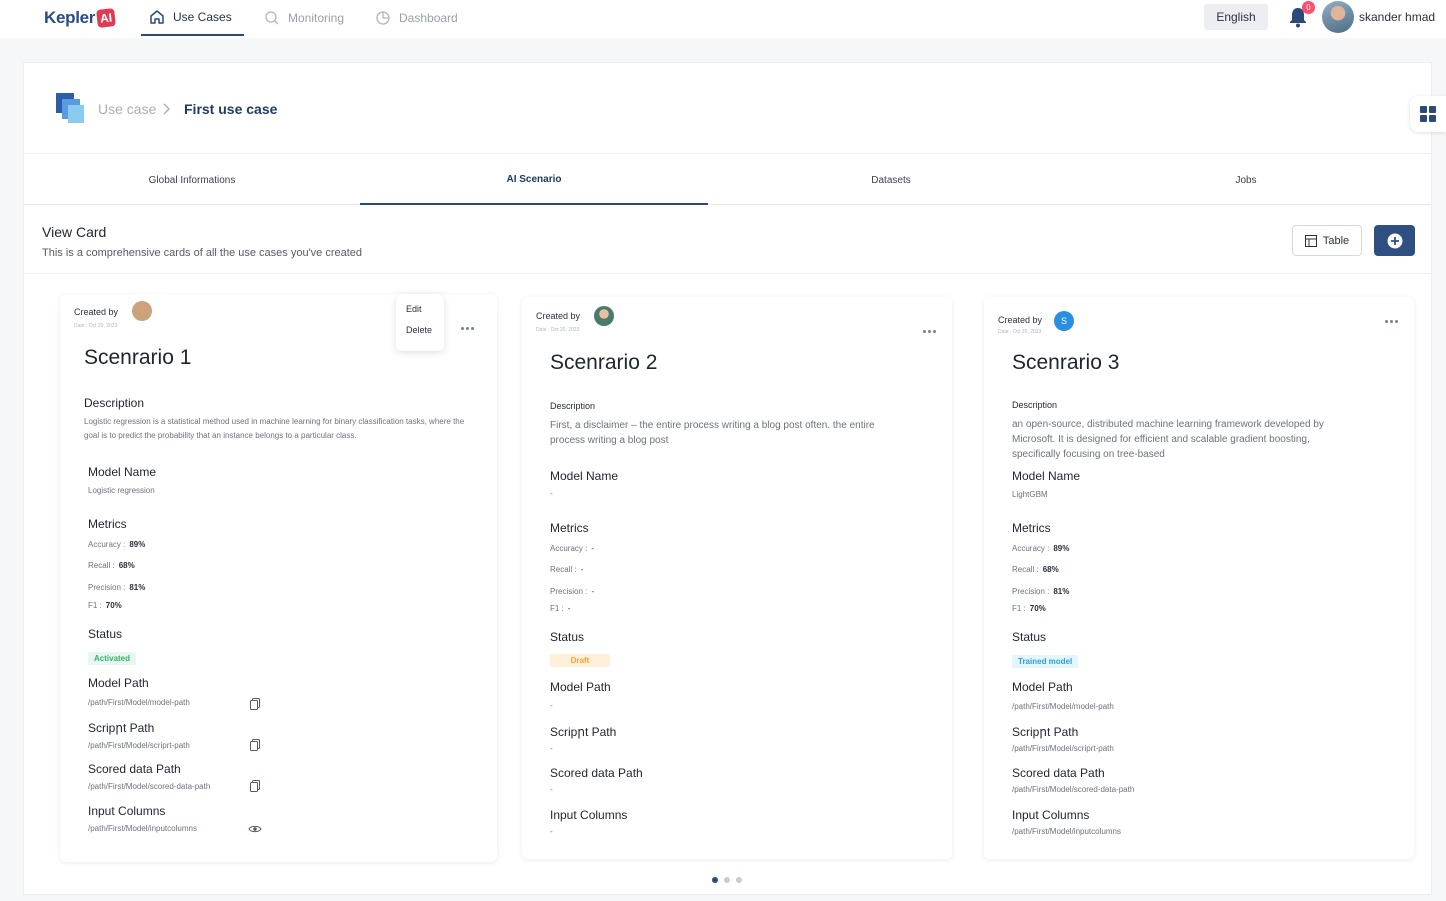  Describe the element at coordinates (74, 232) in the screenshot. I see `section-title: View Card` at that location.